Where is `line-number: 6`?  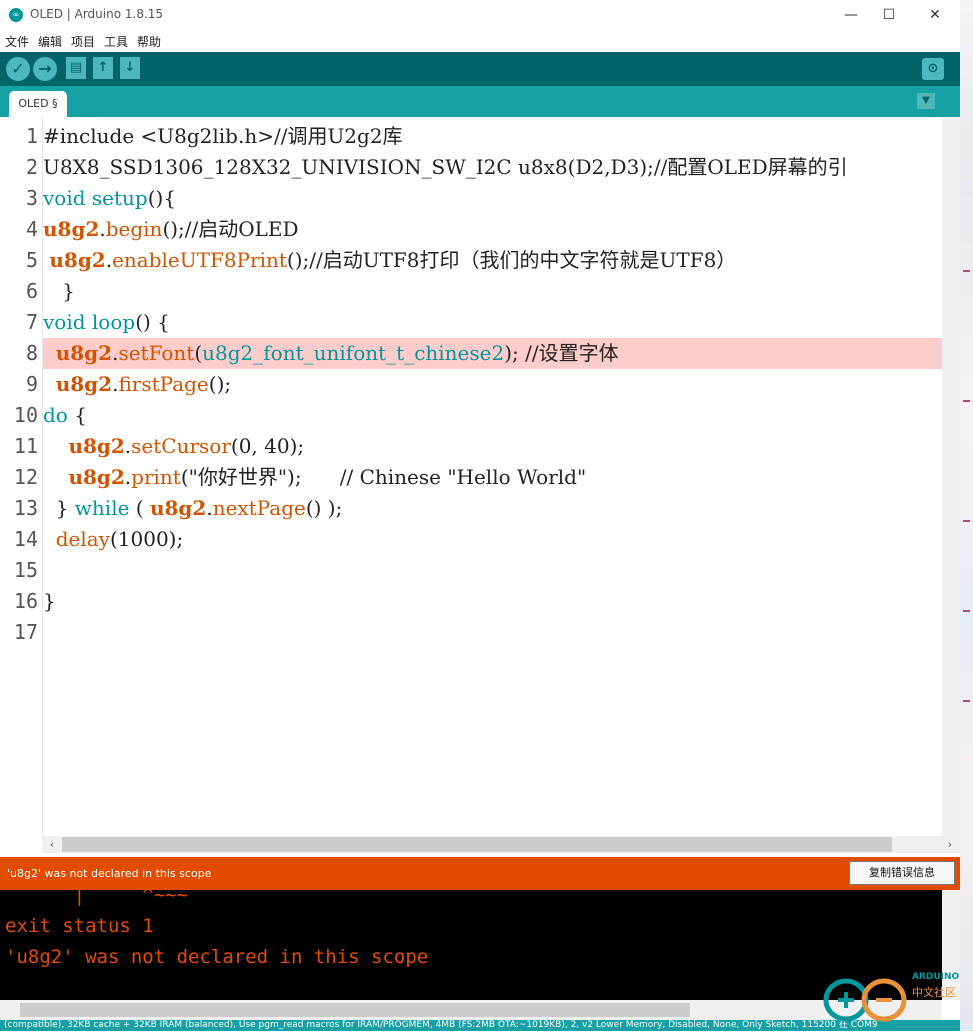 line-number: 6 is located at coordinates (31, 291).